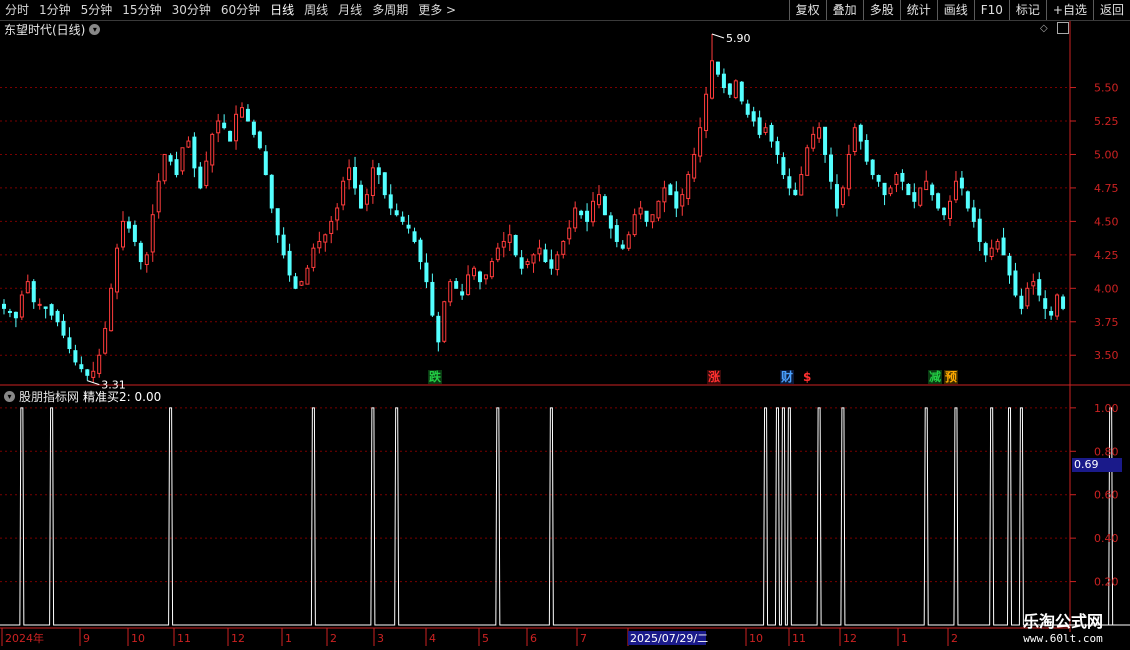 This screenshot has height=650, width=1130. What do you see at coordinates (1106, 538) in the screenshot?
I see `indicator-tick-label: 0.40` at bounding box center [1106, 538].